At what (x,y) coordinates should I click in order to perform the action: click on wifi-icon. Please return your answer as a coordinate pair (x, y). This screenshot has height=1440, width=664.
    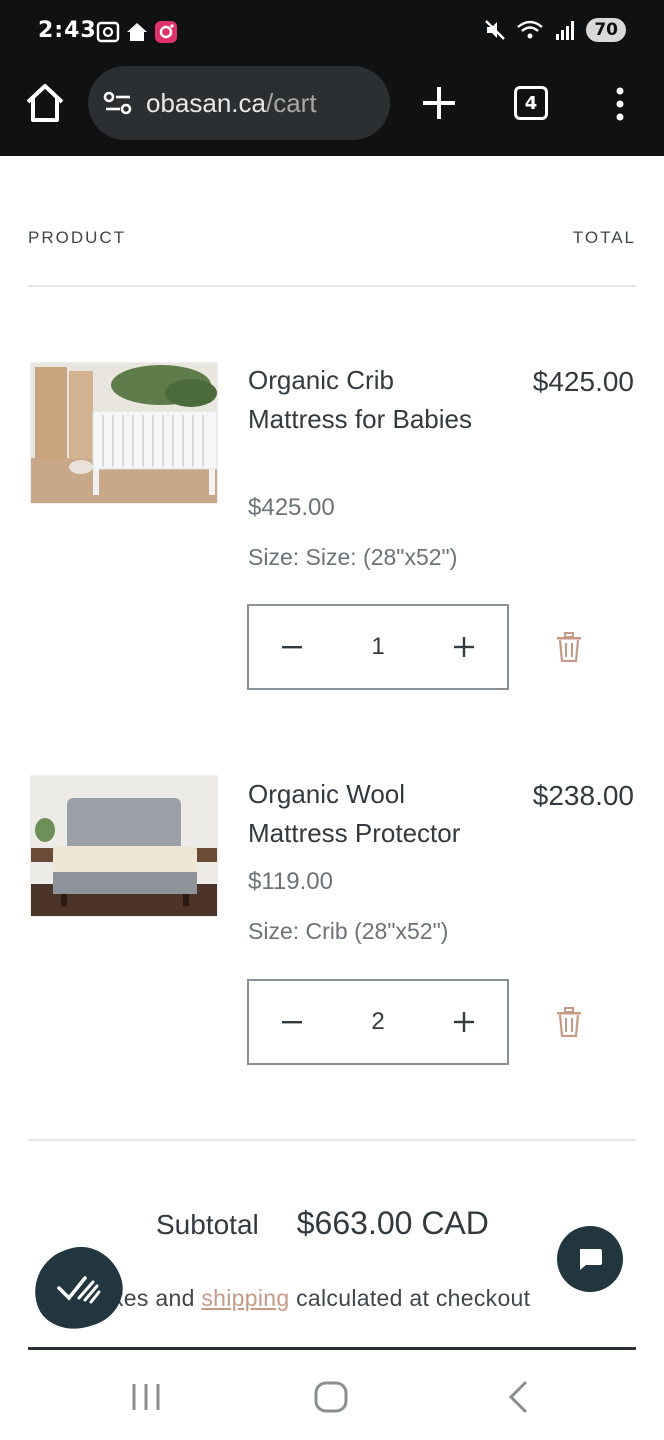
    Looking at the image, I should click on (530, 29).